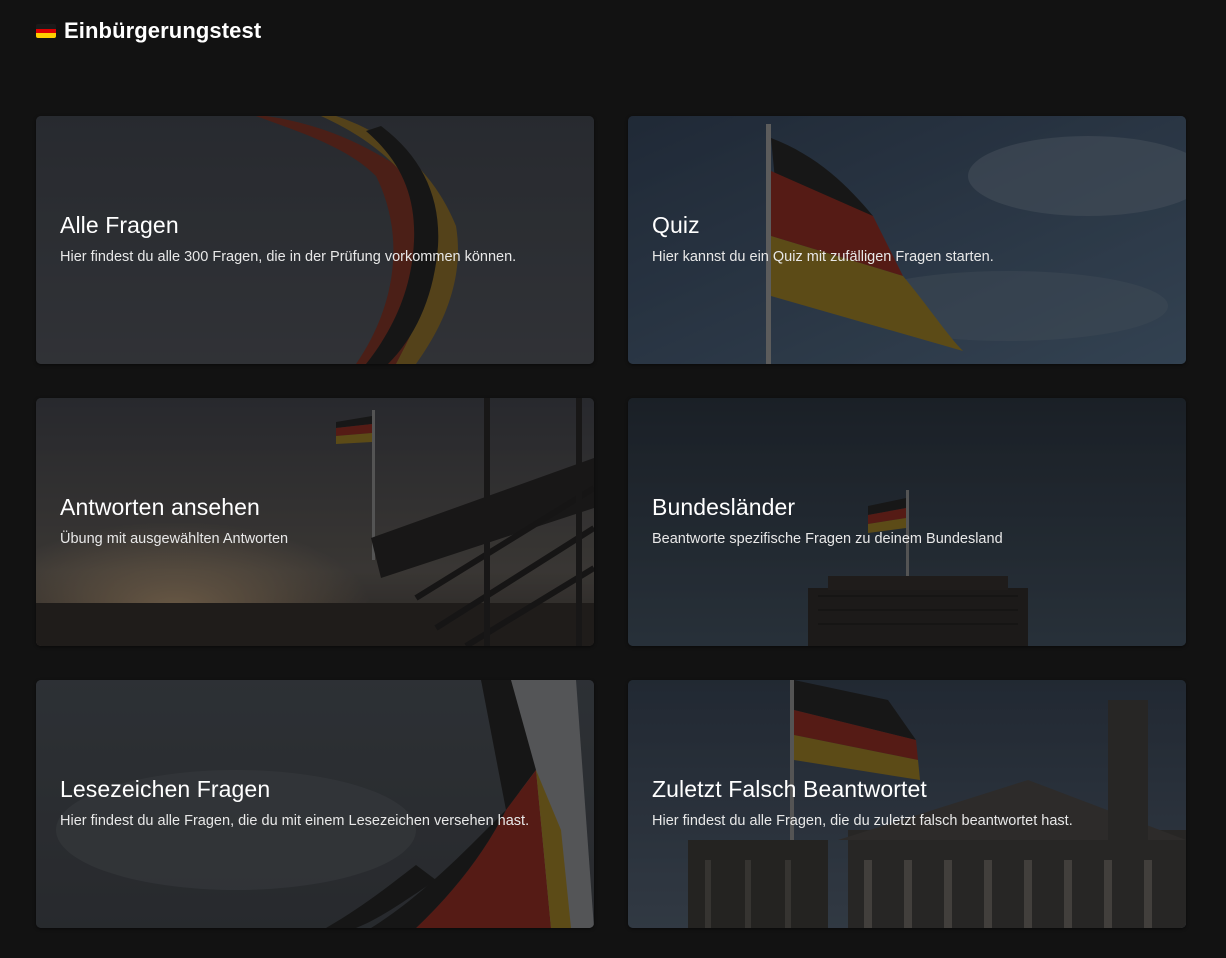 The height and width of the screenshot is (958, 1226). Describe the element at coordinates (724, 507) in the screenshot. I see `card-title: Bundesländer` at that location.